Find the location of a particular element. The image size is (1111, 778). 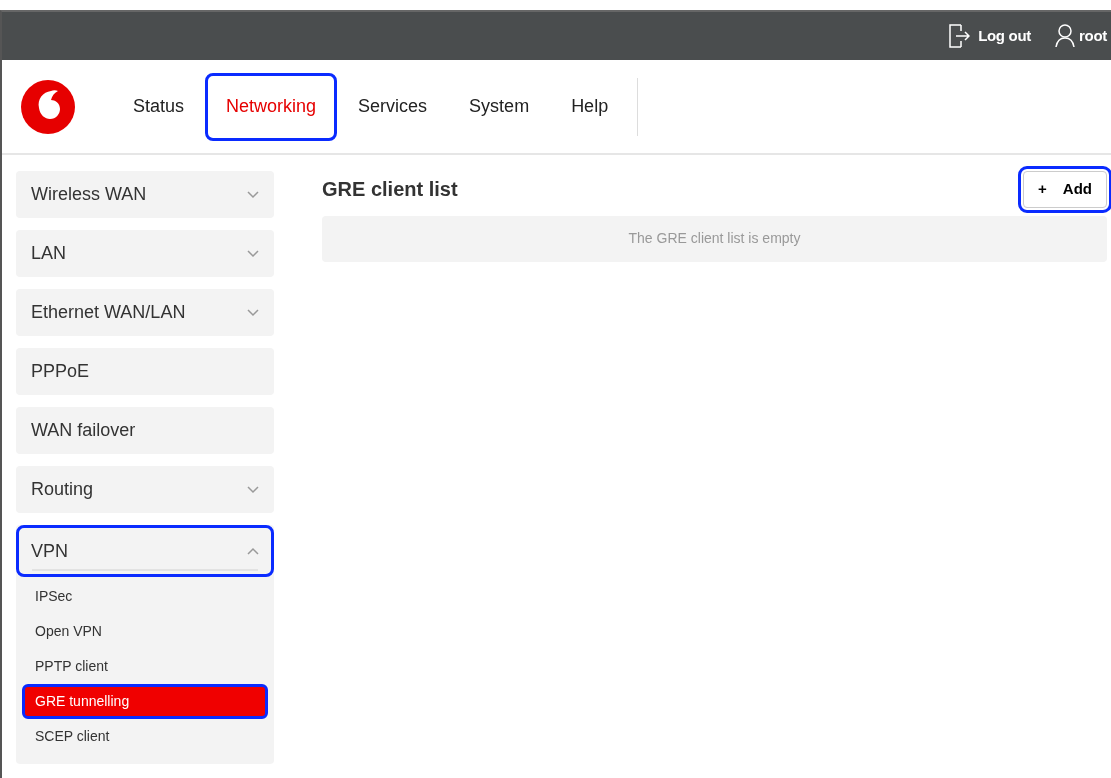

nav-tab: Networking is located at coordinates (271, 106).